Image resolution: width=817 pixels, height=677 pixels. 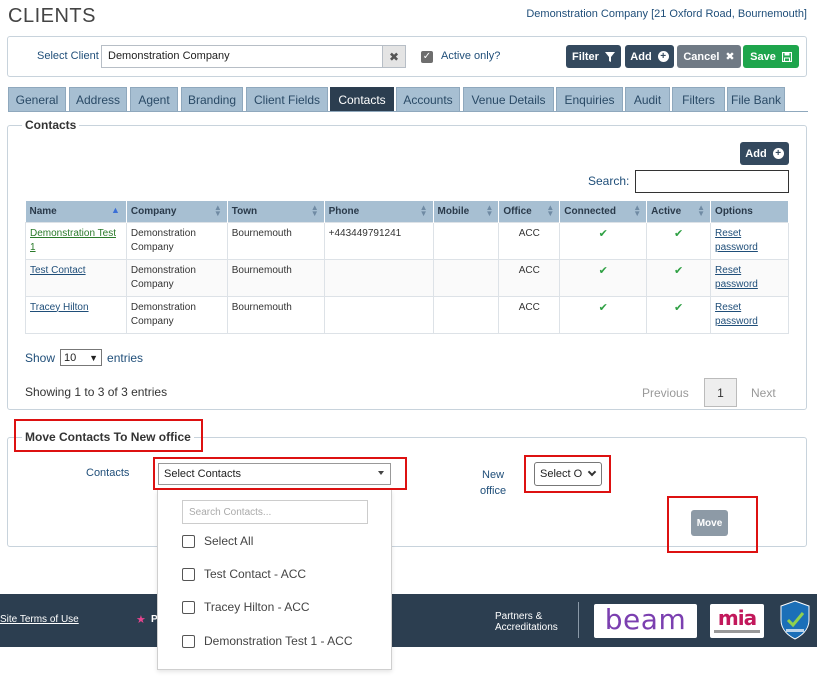 I want to click on dropdown-item: Tracey Hilton - ACC, so click(x=246, y=607).